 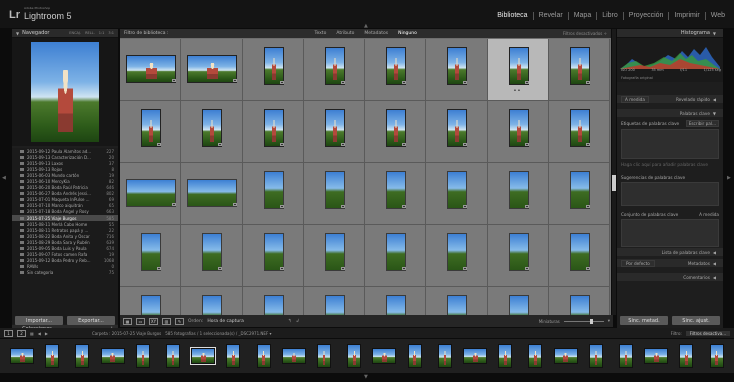 I want to click on collection-item: RAWs 0, so click(x=65, y=267).